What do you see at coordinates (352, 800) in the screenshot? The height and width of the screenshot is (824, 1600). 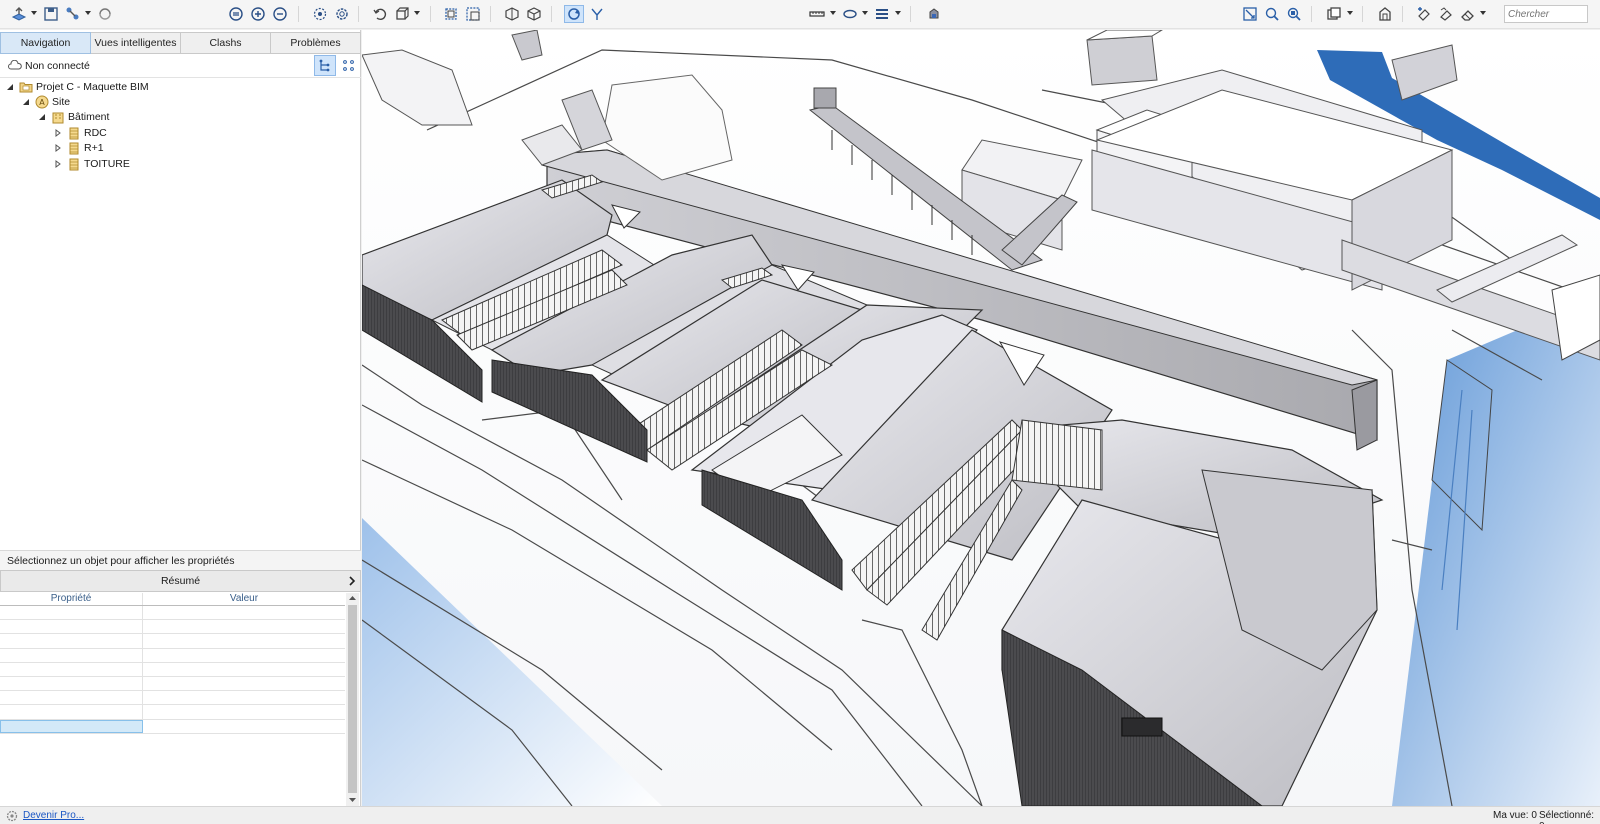 I see `scroll-down-icon` at bounding box center [352, 800].